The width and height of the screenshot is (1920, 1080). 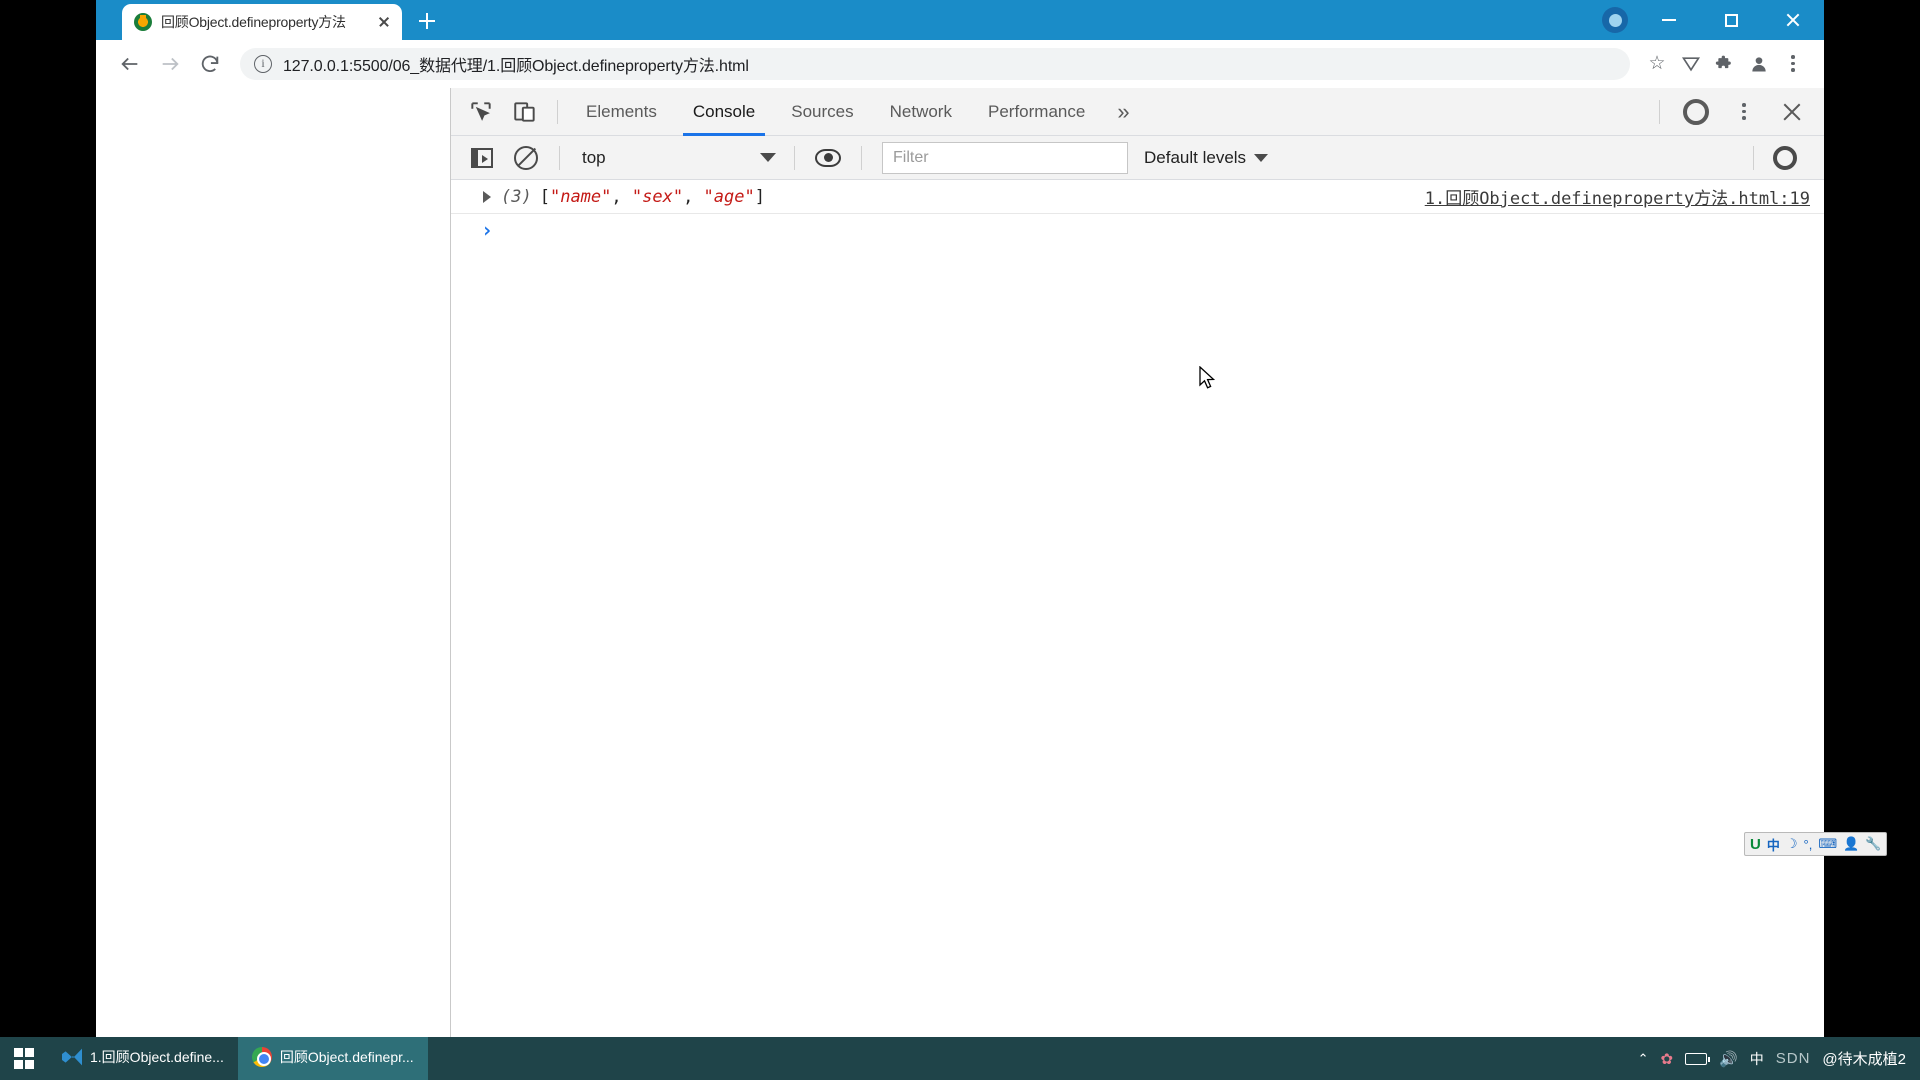 What do you see at coordinates (487, 196) in the screenshot?
I see `expand-arrow-icon` at bounding box center [487, 196].